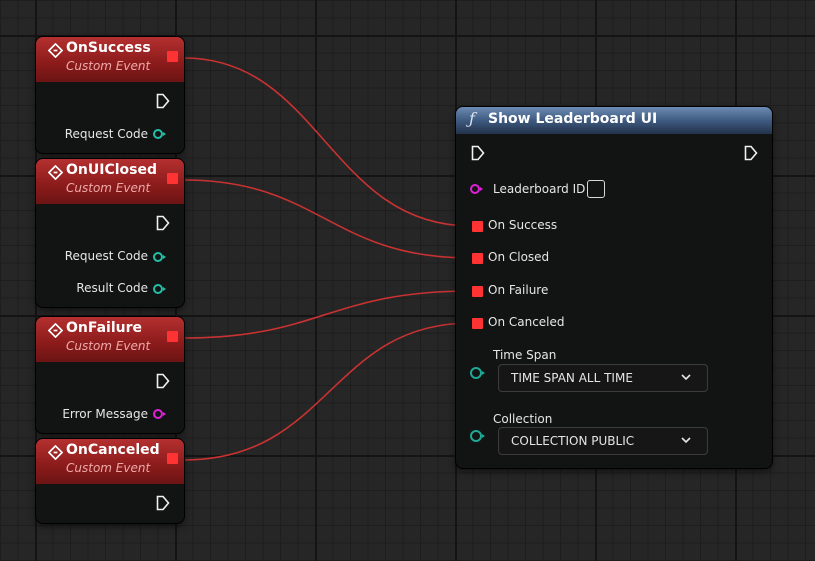  What do you see at coordinates (523, 419) in the screenshot?
I see `input-label-collection: Collection` at bounding box center [523, 419].